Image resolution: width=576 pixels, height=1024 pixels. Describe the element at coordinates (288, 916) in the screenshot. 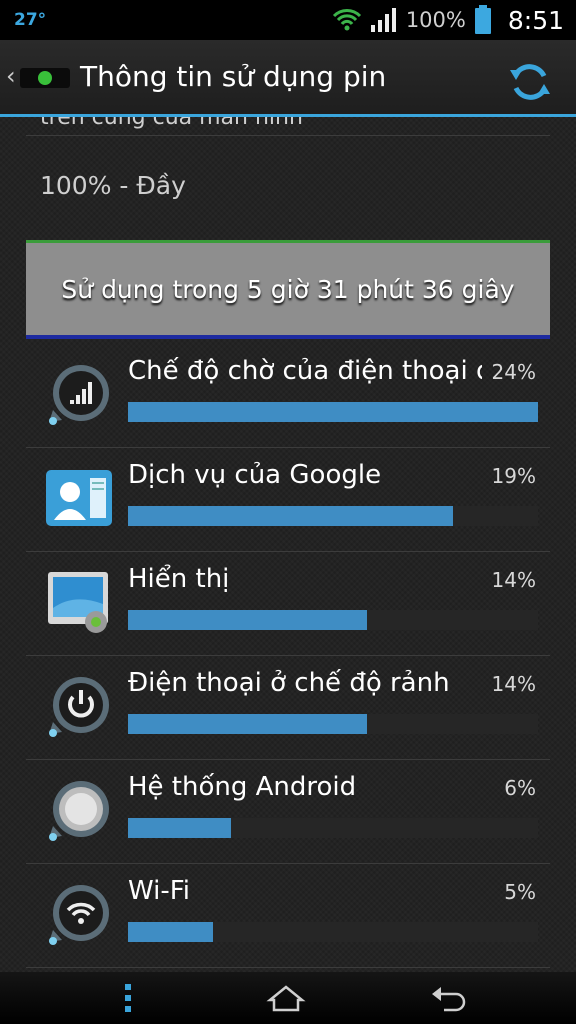

I see `usage-item-wifi: Wi-Fi 5%` at that location.